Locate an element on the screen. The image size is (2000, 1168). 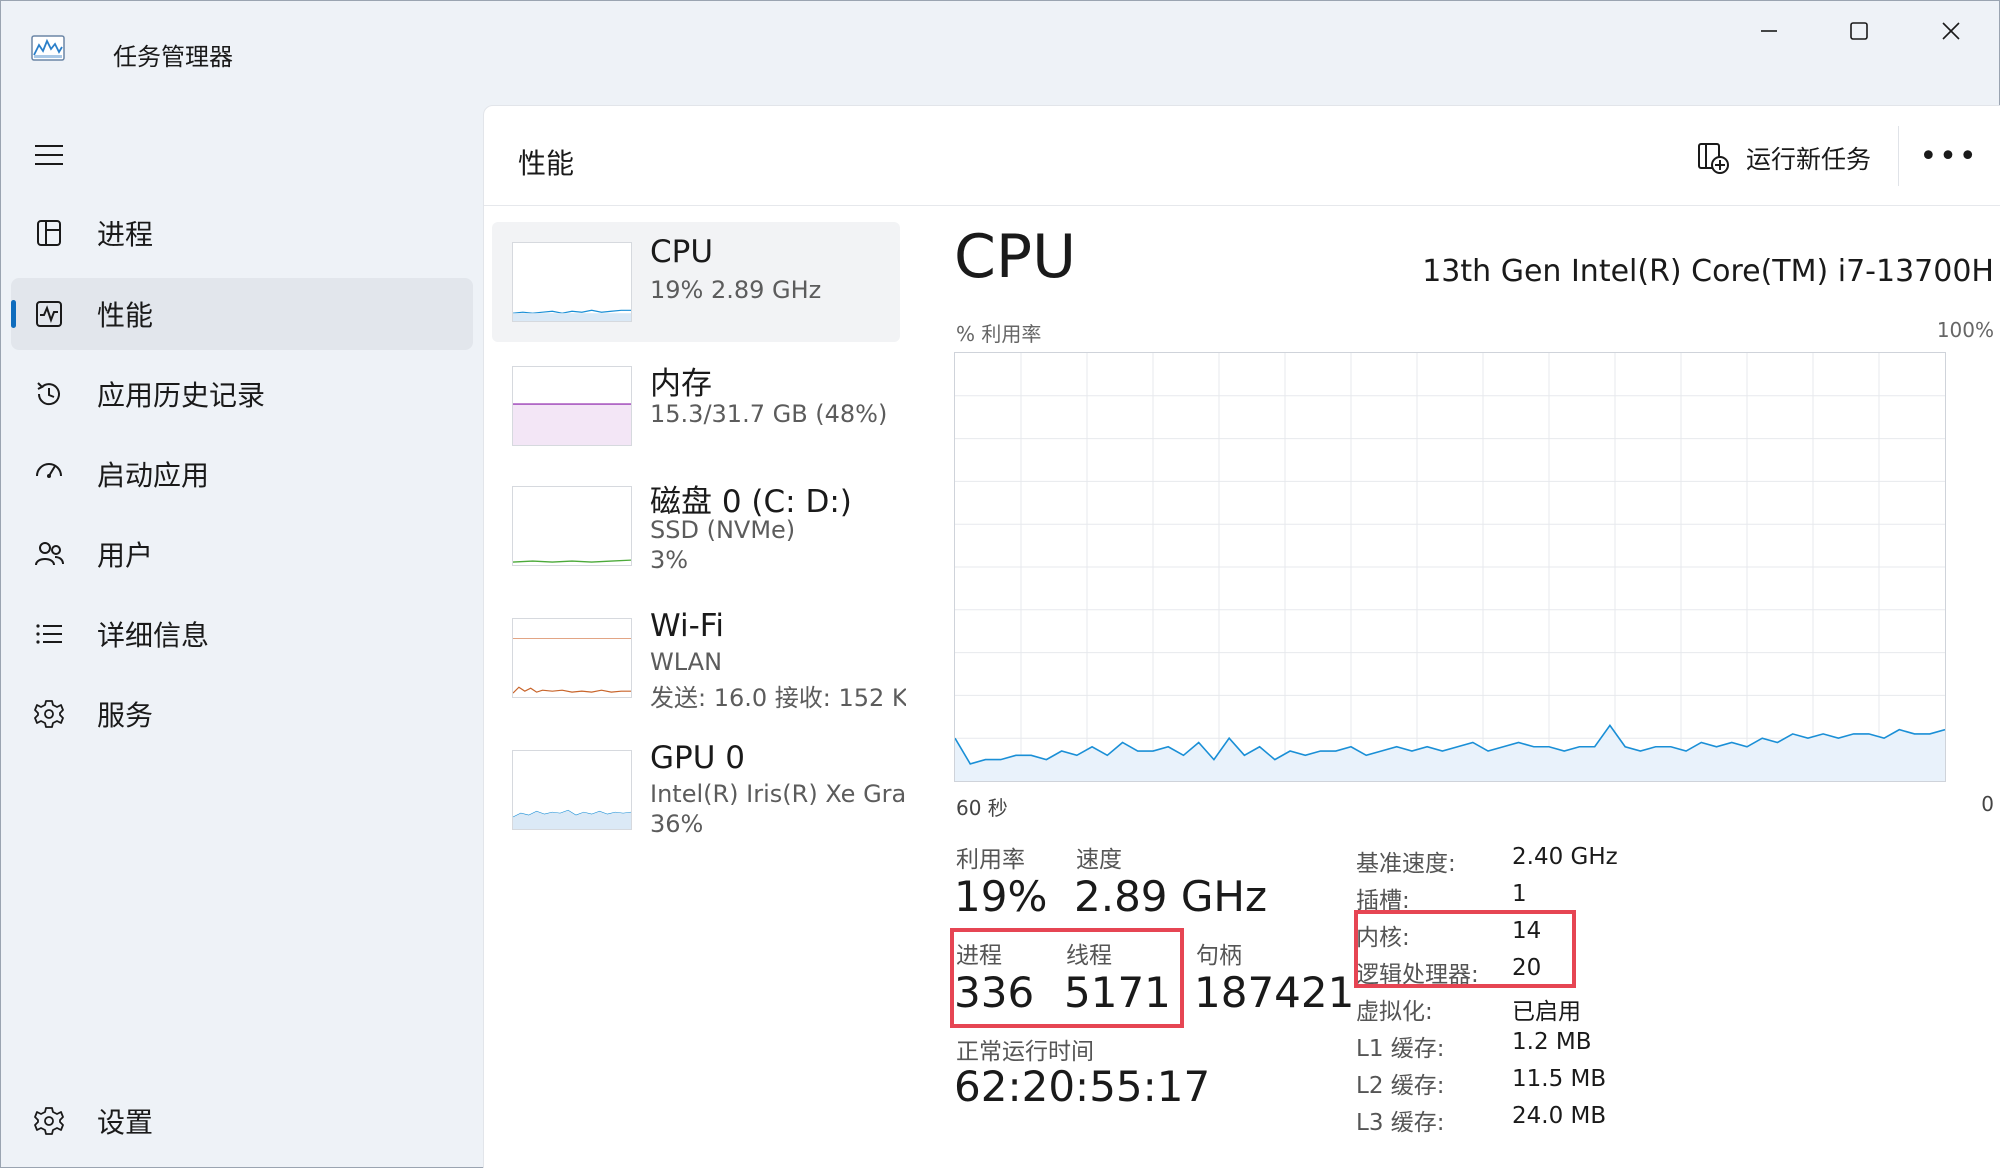
highlight-box-processes-threads is located at coordinates (1067, 978).